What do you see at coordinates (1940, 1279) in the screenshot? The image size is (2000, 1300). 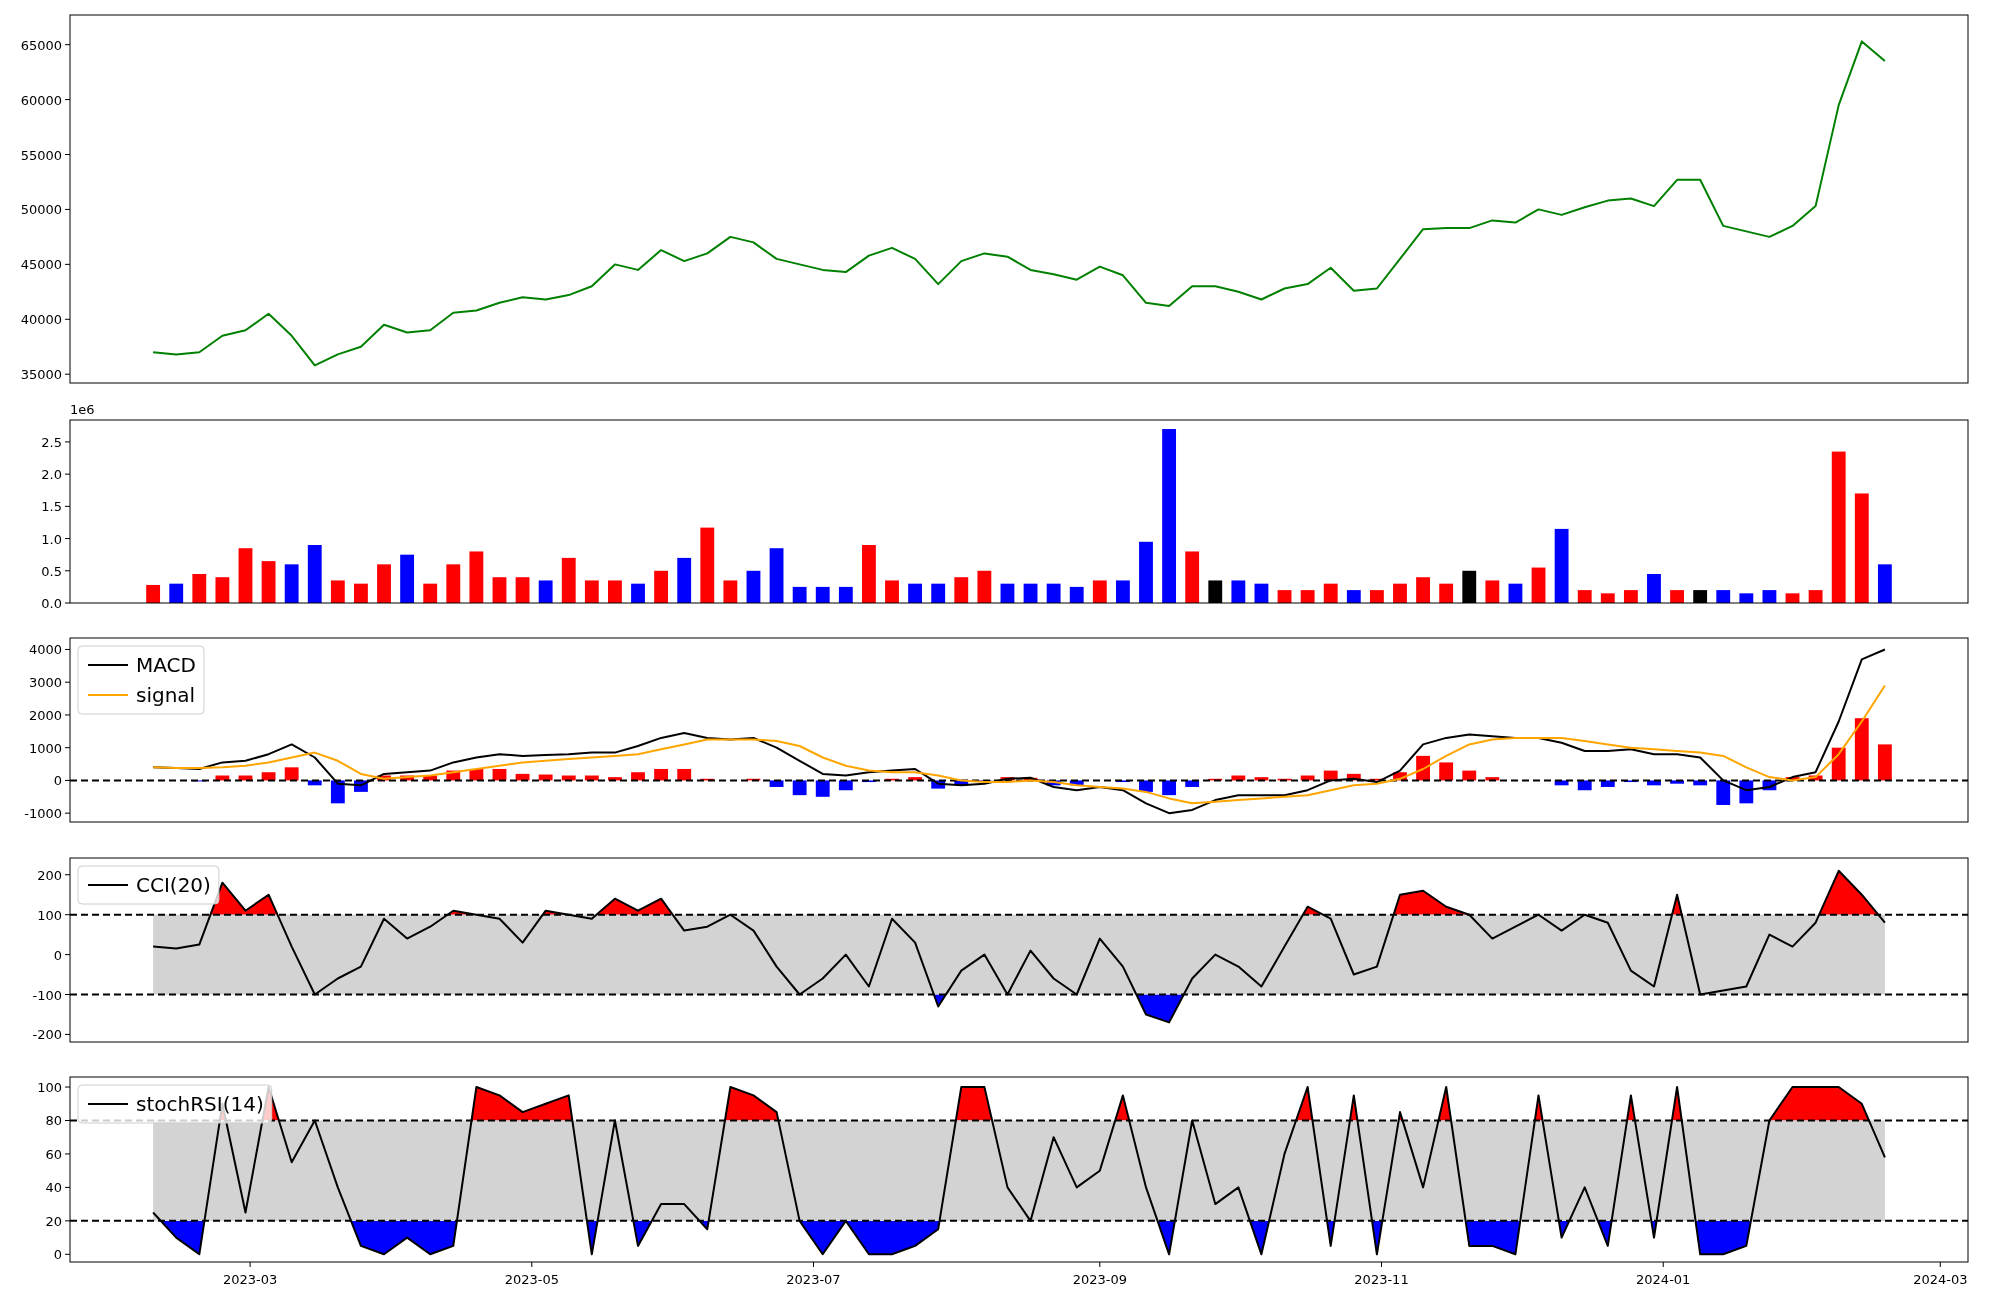 I see `x-tick-label: 2024-03` at bounding box center [1940, 1279].